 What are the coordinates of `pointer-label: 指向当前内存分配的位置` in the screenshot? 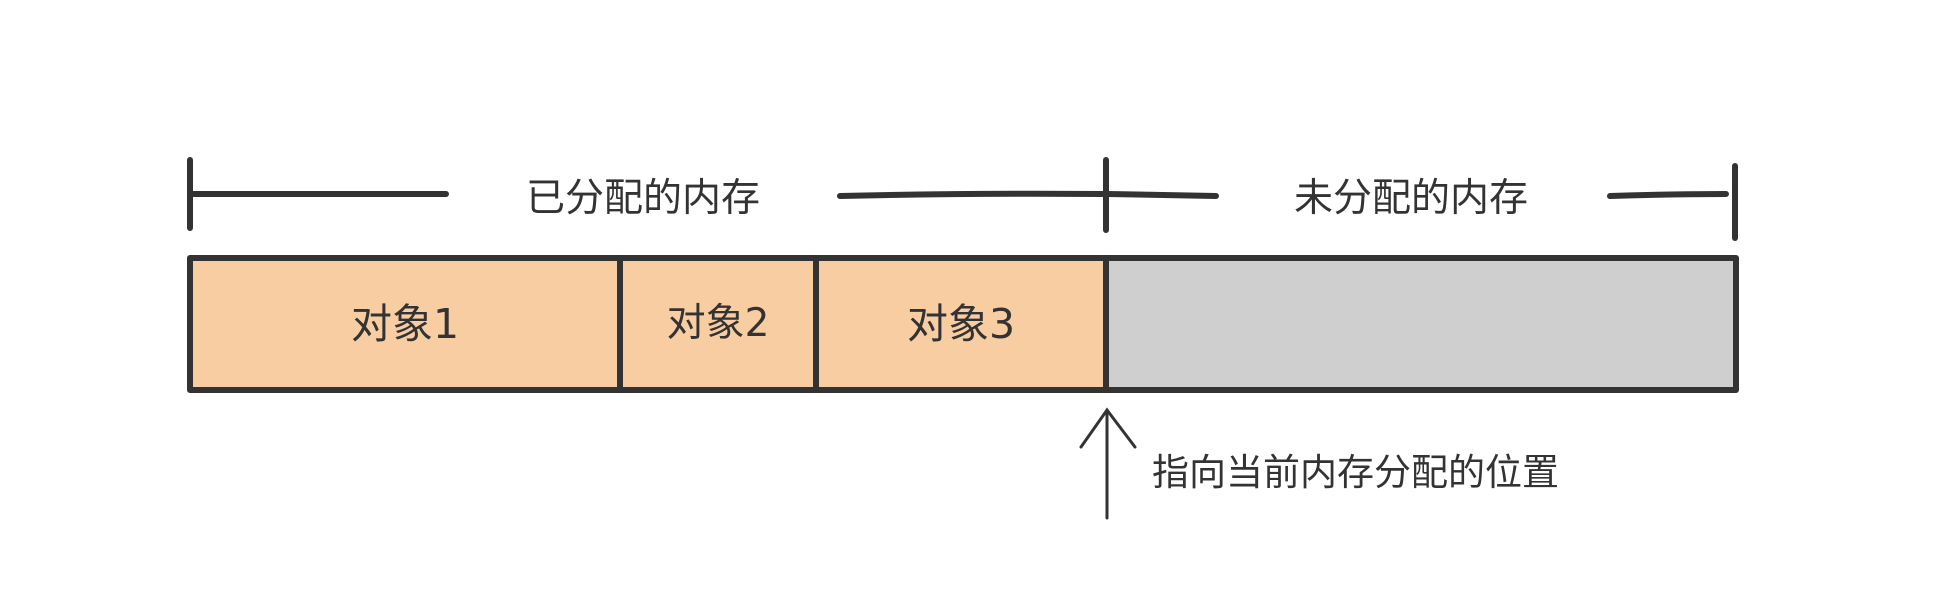 It's located at (1355, 472).